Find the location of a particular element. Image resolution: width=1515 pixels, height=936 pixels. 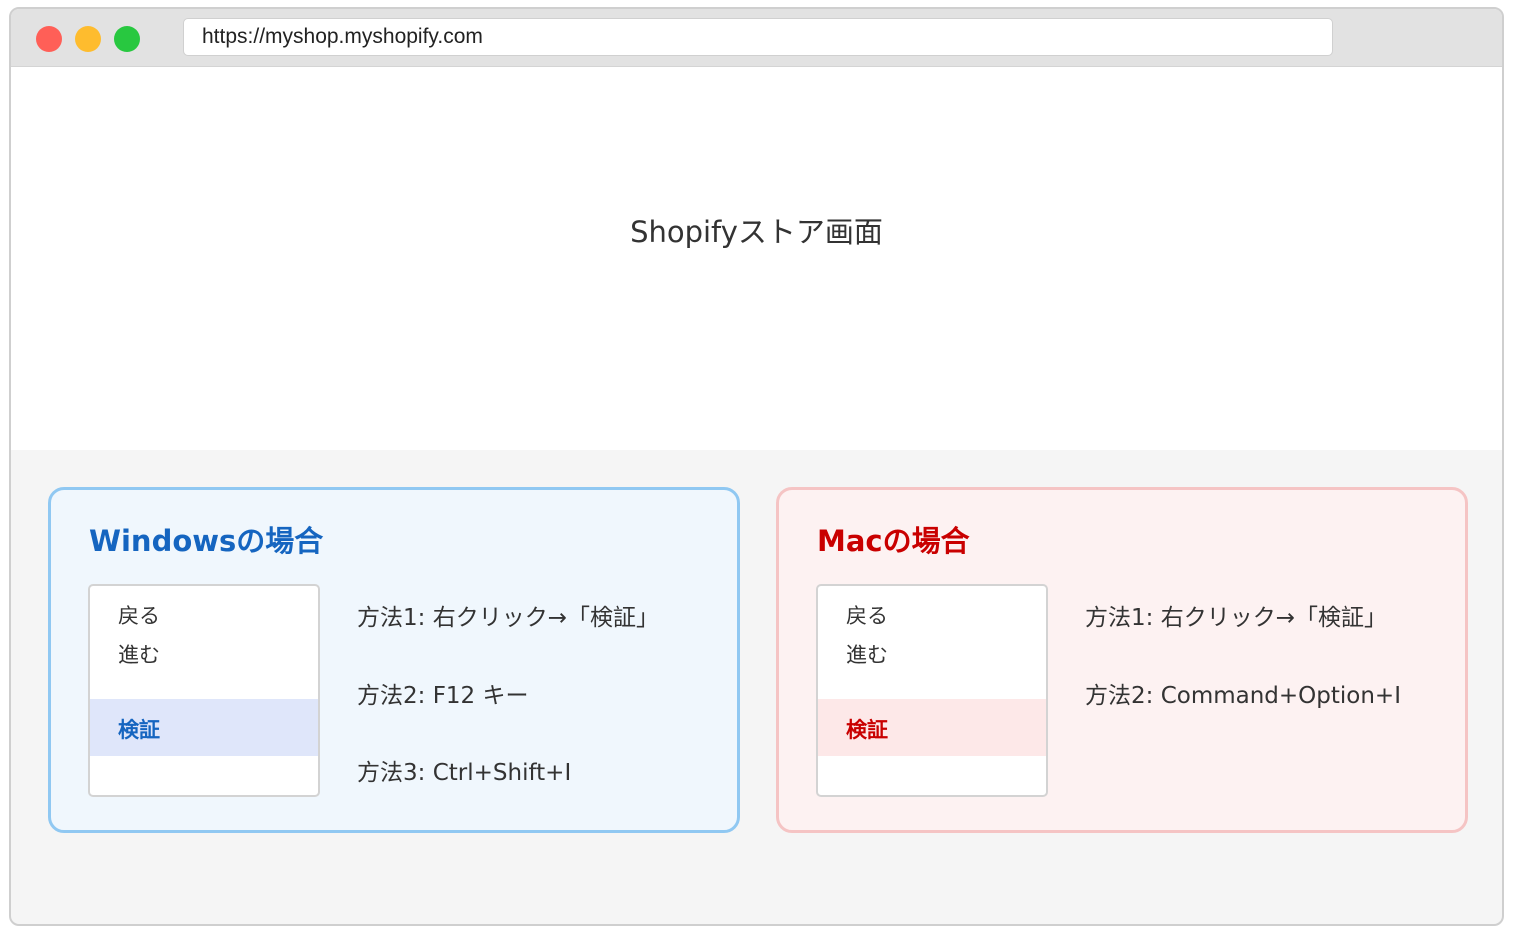

maximize-window-dot is located at coordinates (127, 39).